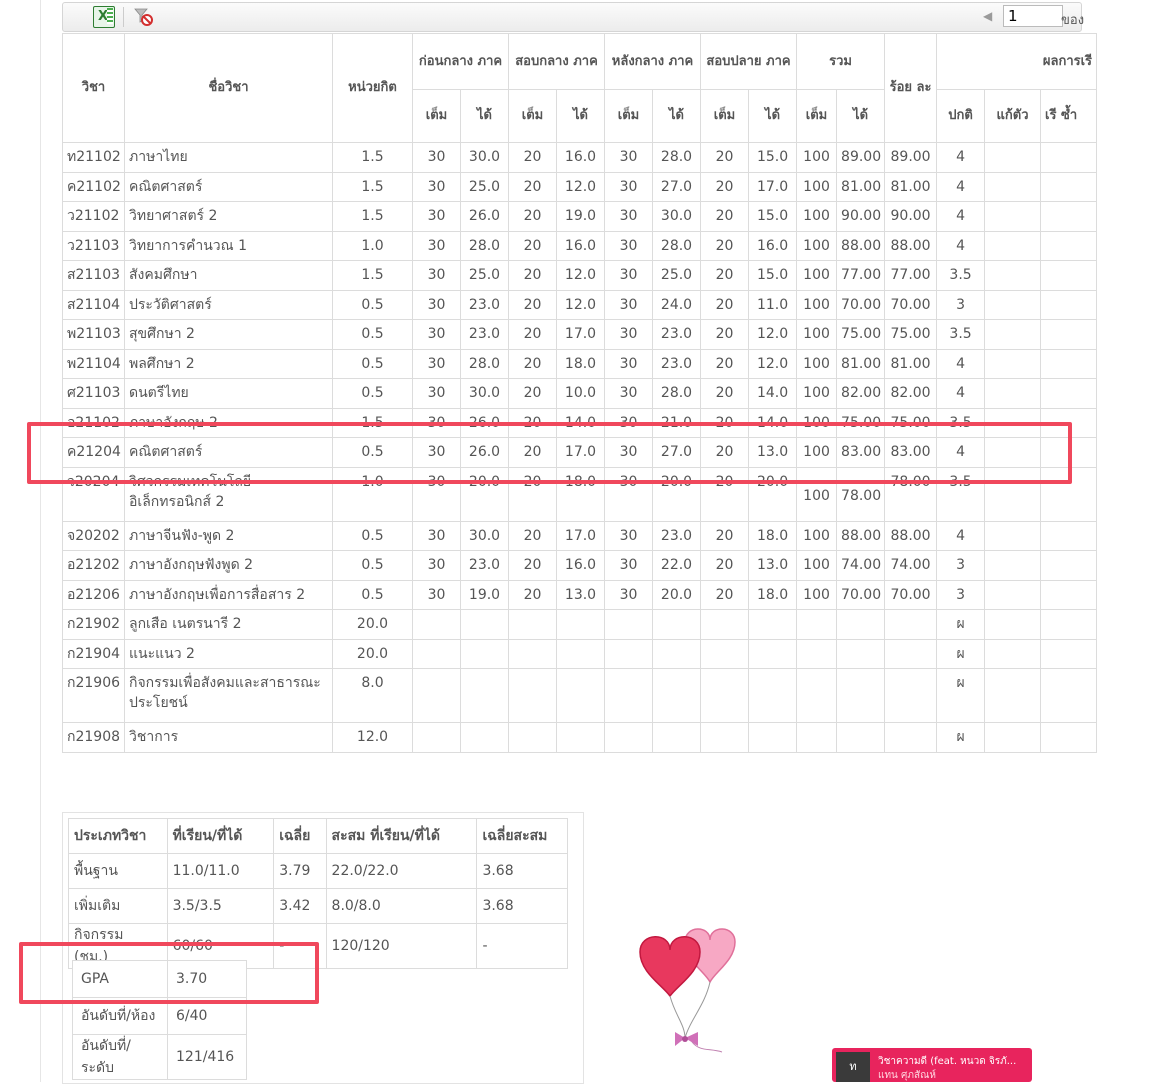  Describe the element at coordinates (143, 16) in the screenshot. I see `clear-filter-icon` at that location.